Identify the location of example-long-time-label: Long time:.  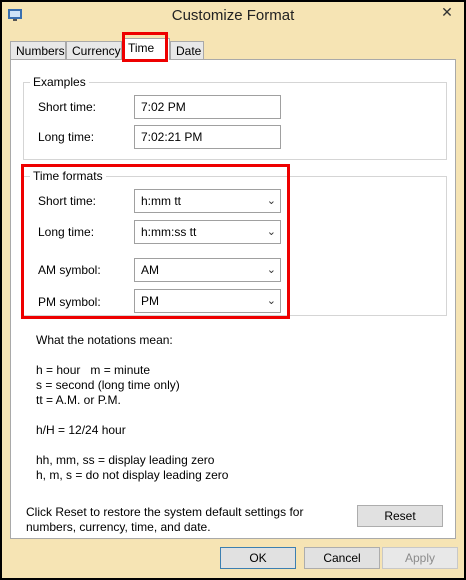
(66, 137).